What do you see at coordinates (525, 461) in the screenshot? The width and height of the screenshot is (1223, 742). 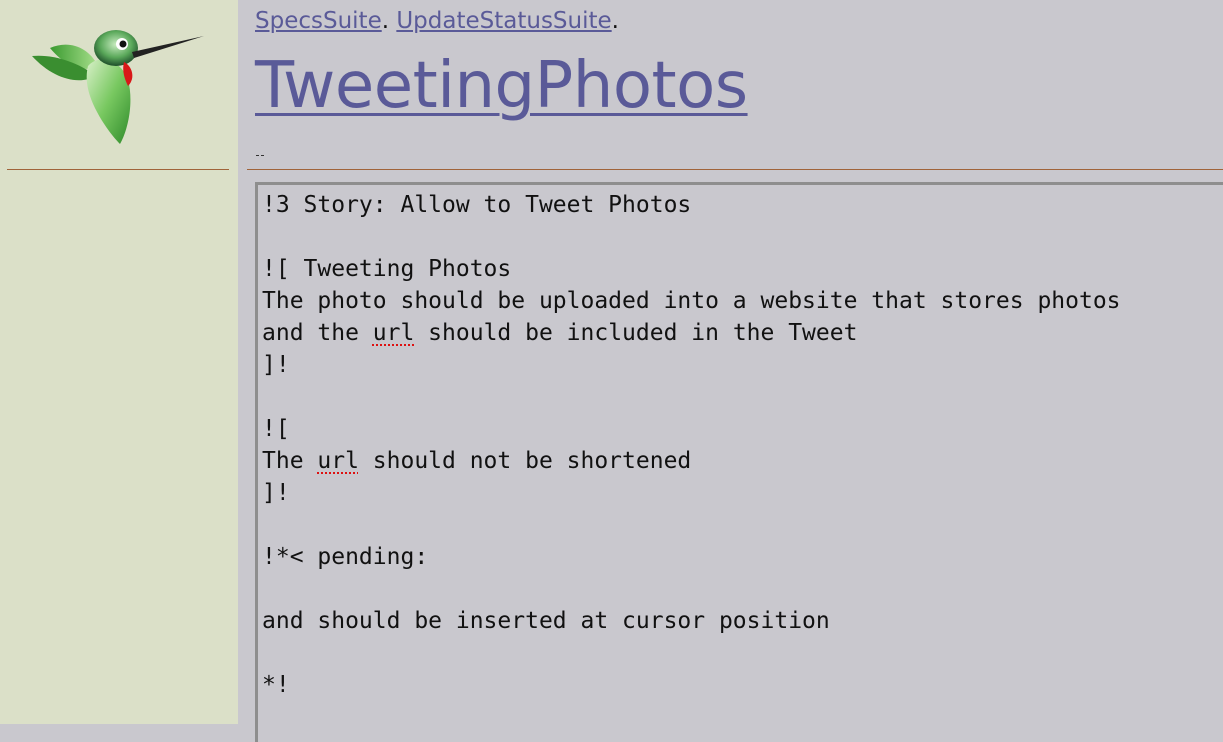 I see `editor-text: should not be shortened` at bounding box center [525, 461].